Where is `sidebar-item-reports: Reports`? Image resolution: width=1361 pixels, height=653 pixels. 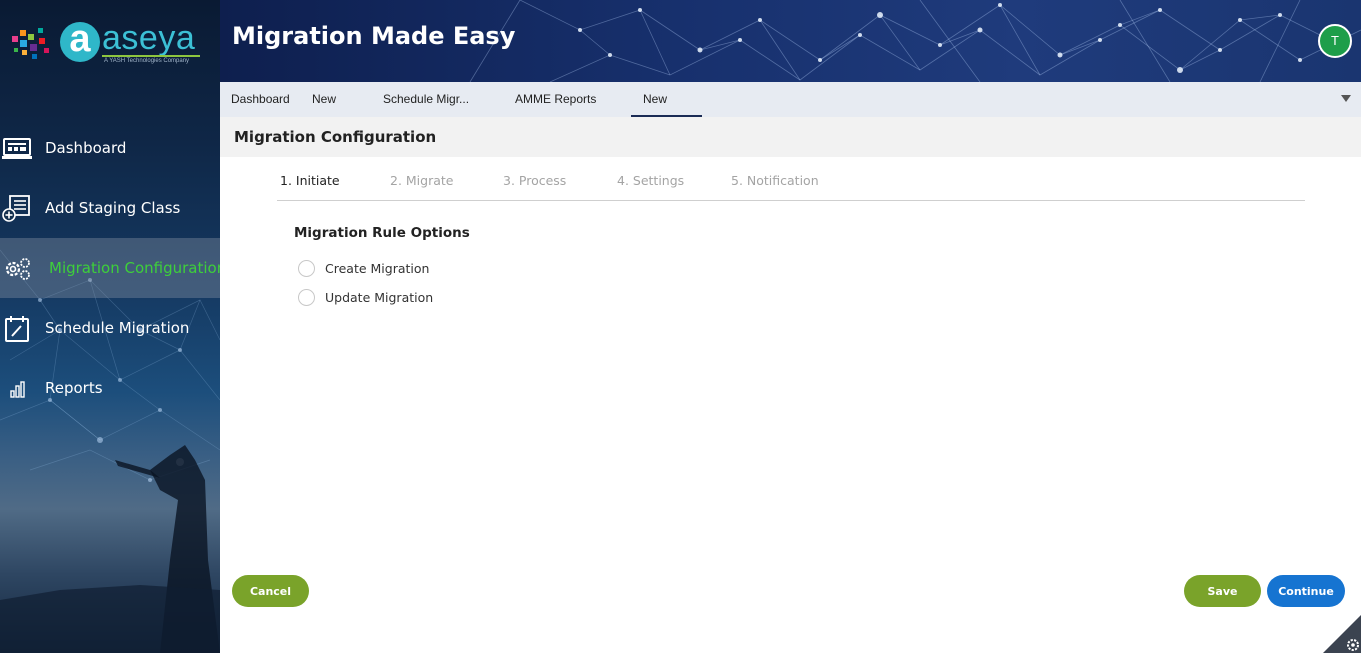 sidebar-item-reports: Reports is located at coordinates (110, 388).